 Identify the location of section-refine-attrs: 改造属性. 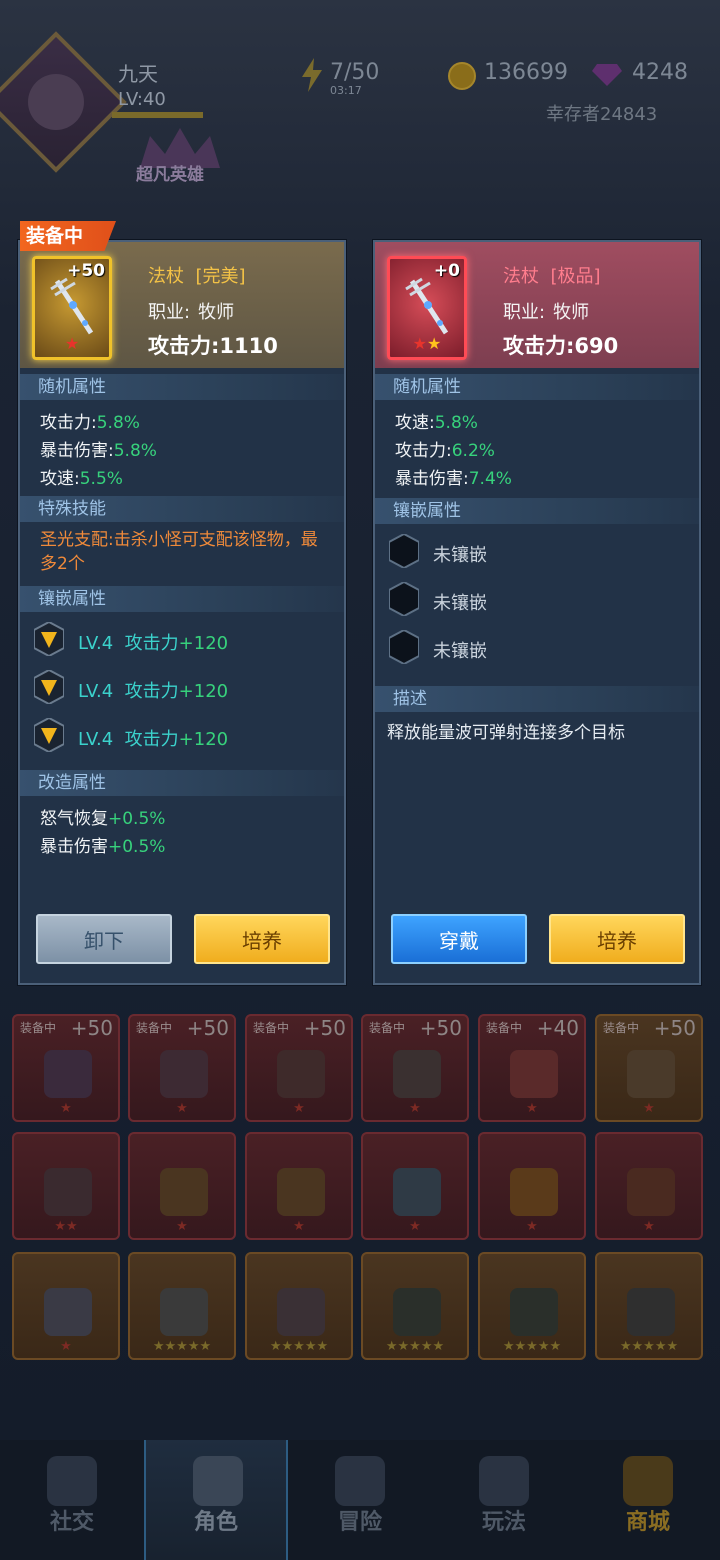
(182, 783).